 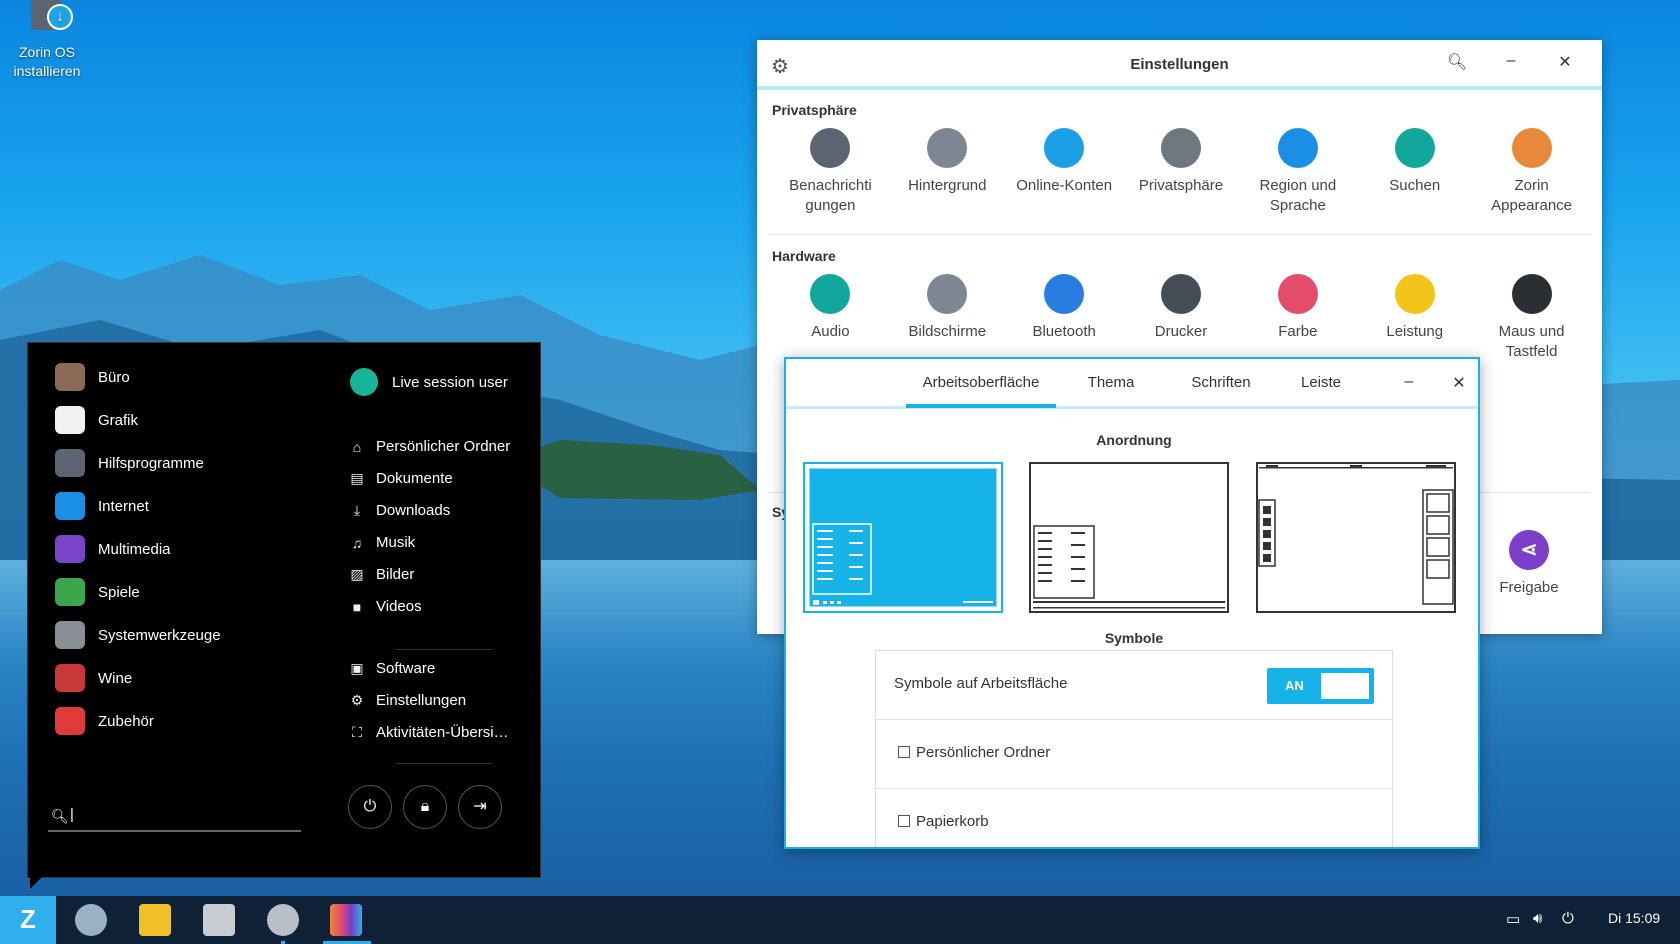 I want to click on user-entry: Live session user, so click(x=429, y=382).